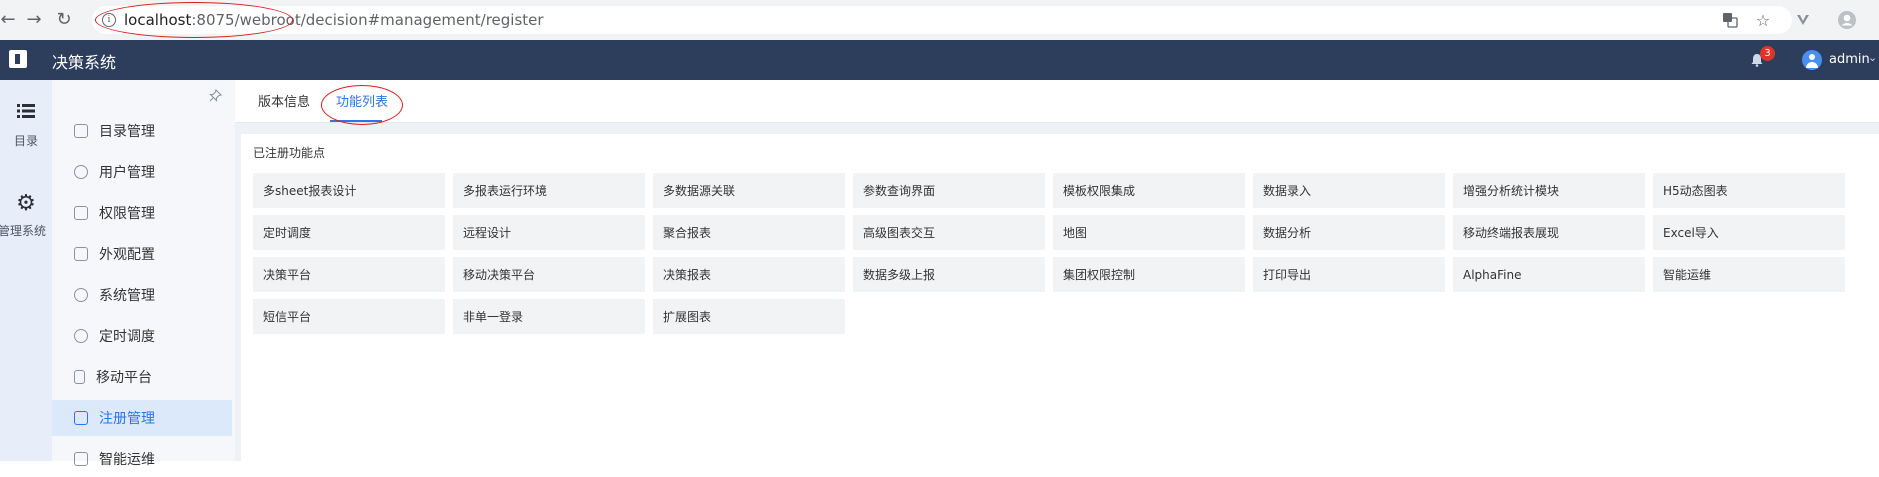 This screenshot has height=477, width=1879. Describe the element at coordinates (1849, 59) in the screenshot. I see `user-name: admin` at that location.